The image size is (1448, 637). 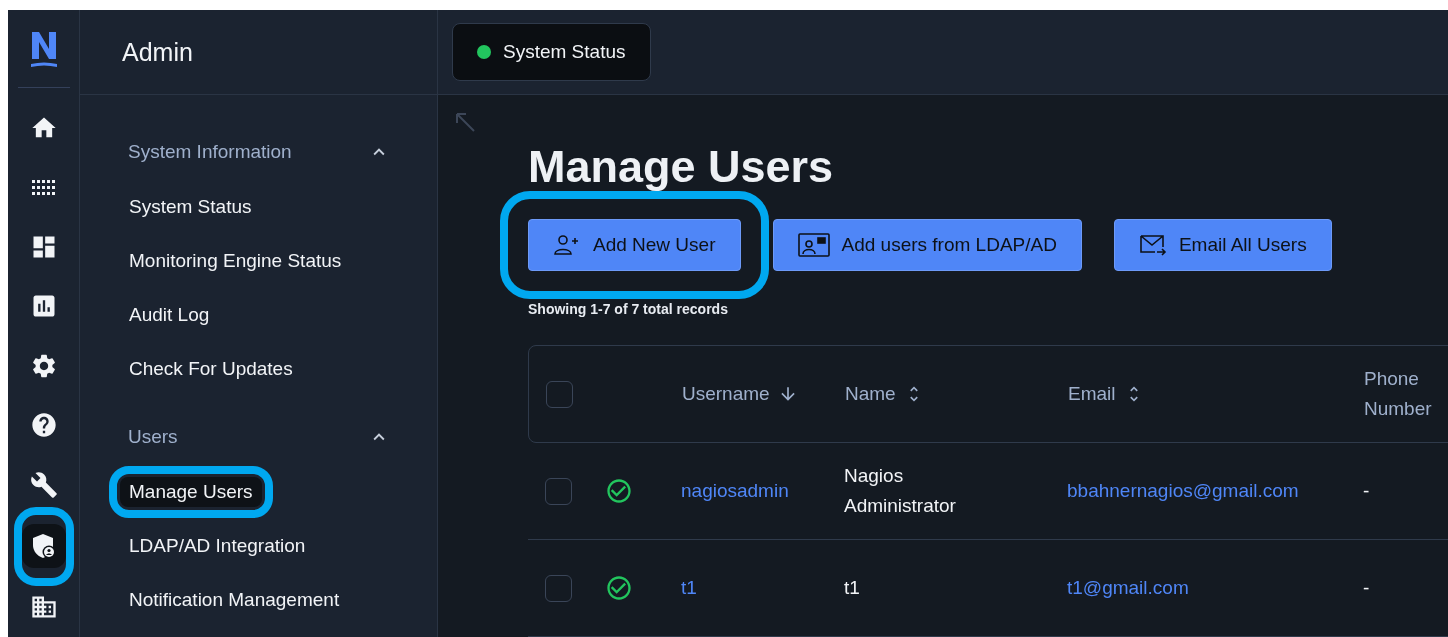 What do you see at coordinates (559, 394) in the screenshot?
I see `select-all-checkbox` at bounding box center [559, 394].